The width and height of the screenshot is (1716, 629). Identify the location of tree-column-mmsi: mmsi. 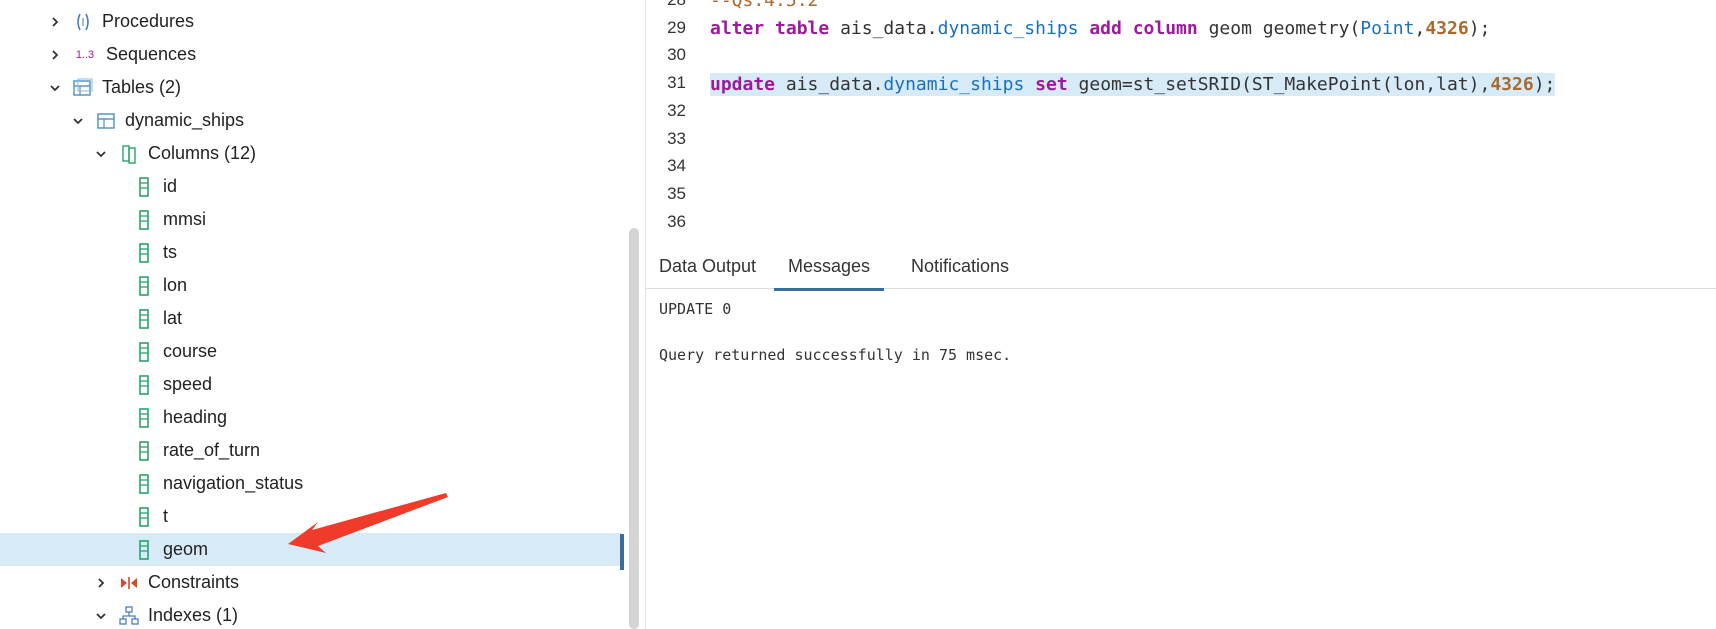
(312, 219).